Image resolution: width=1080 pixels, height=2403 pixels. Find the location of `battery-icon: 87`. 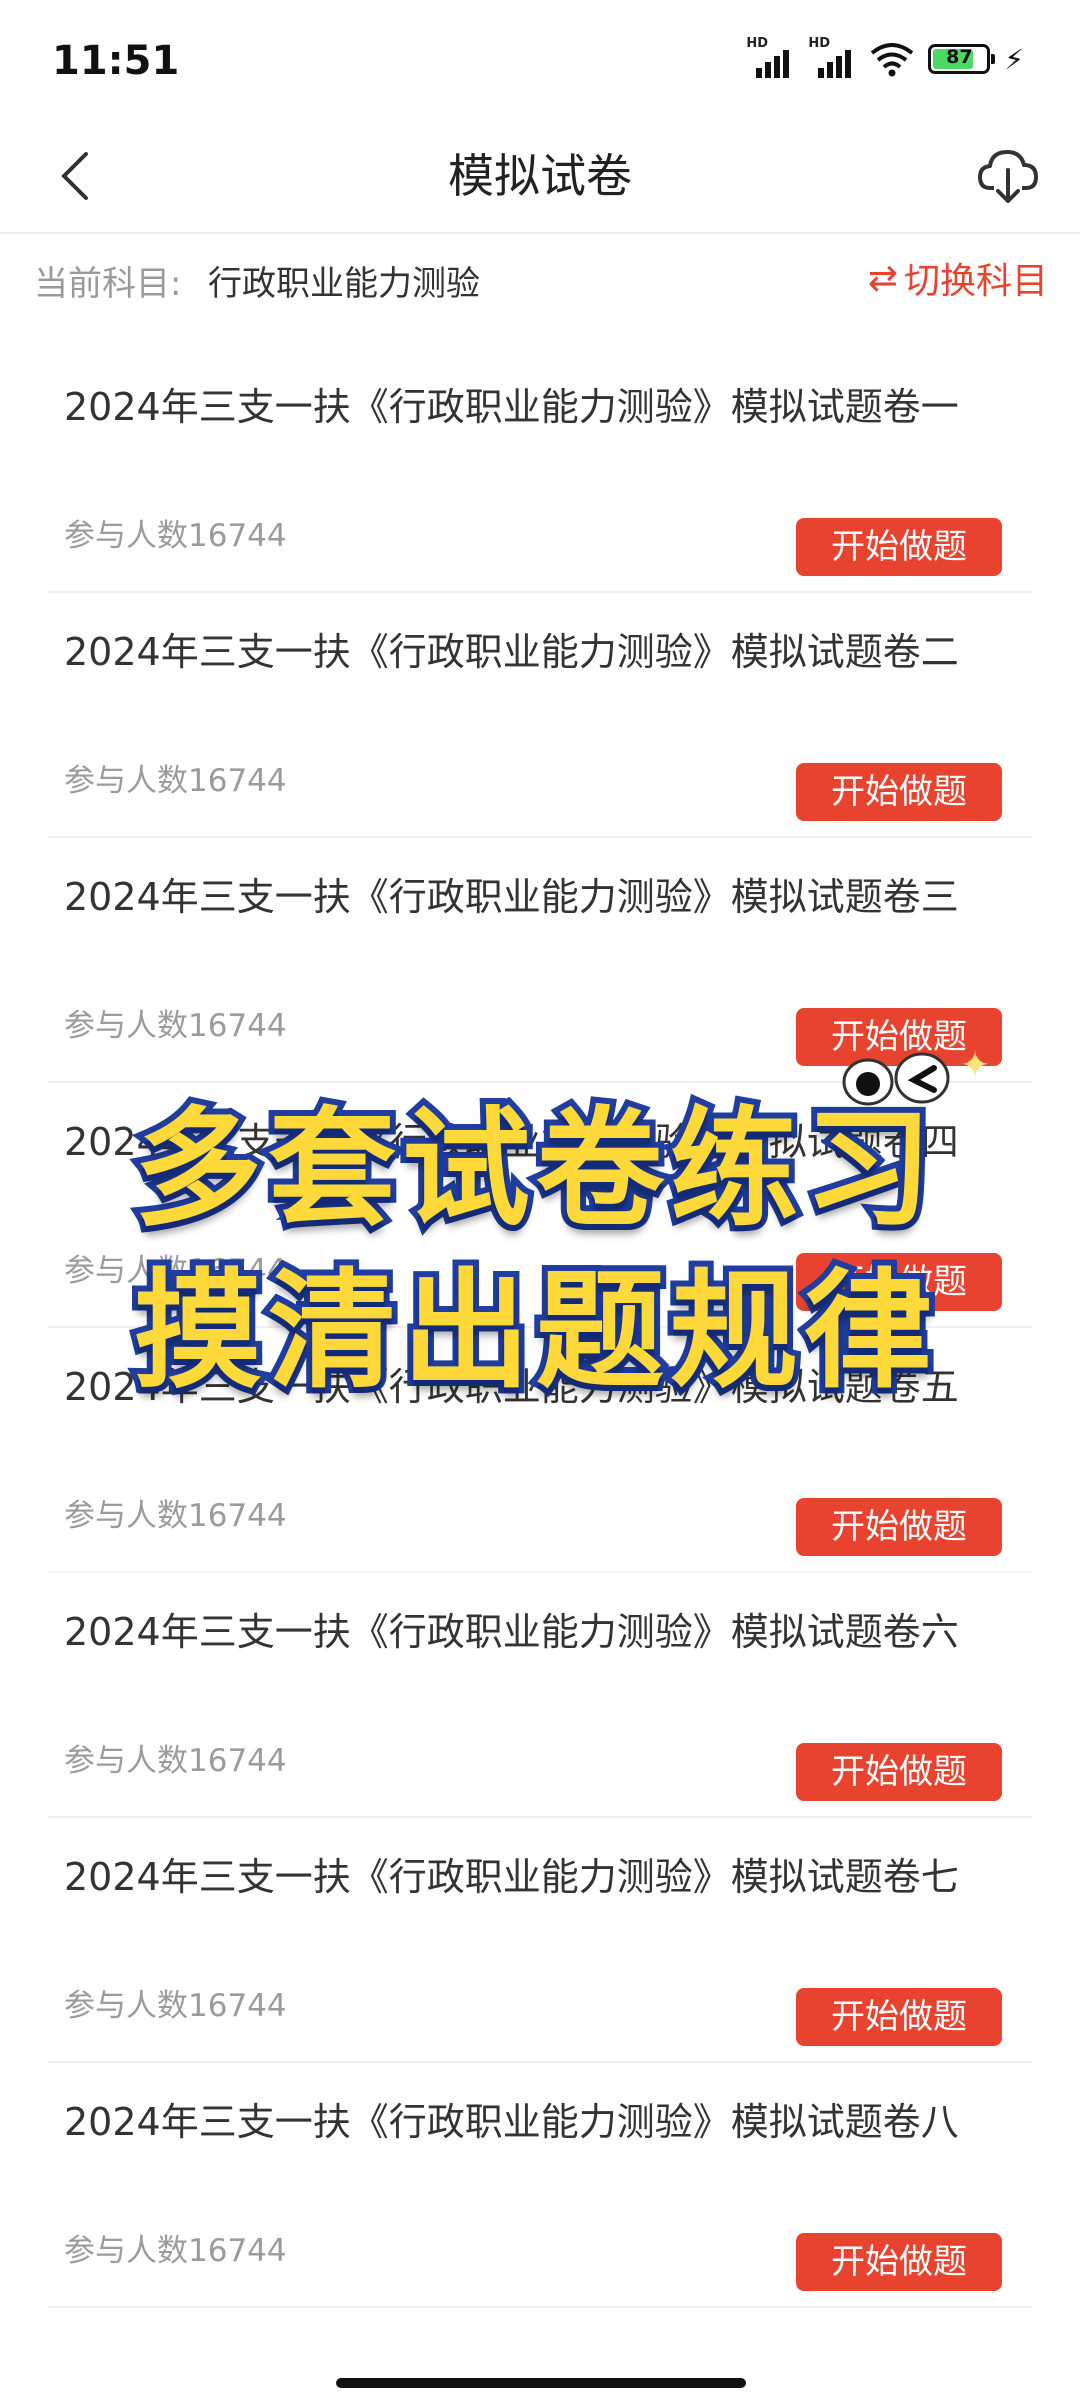

battery-icon: 87 is located at coordinates (962, 59).